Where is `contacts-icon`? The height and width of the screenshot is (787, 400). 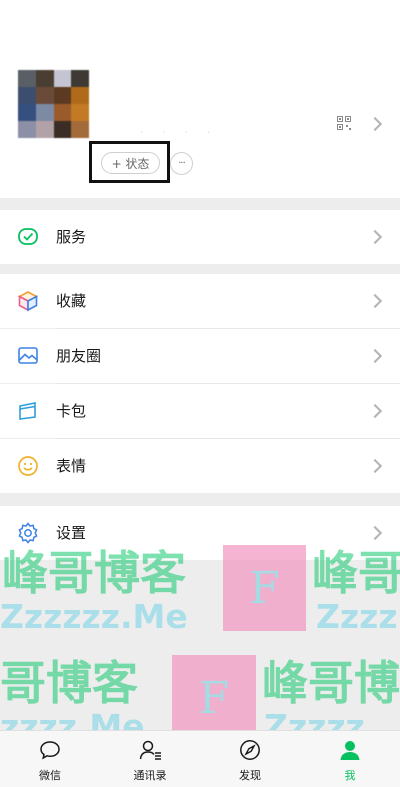 contacts-icon is located at coordinates (150, 750).